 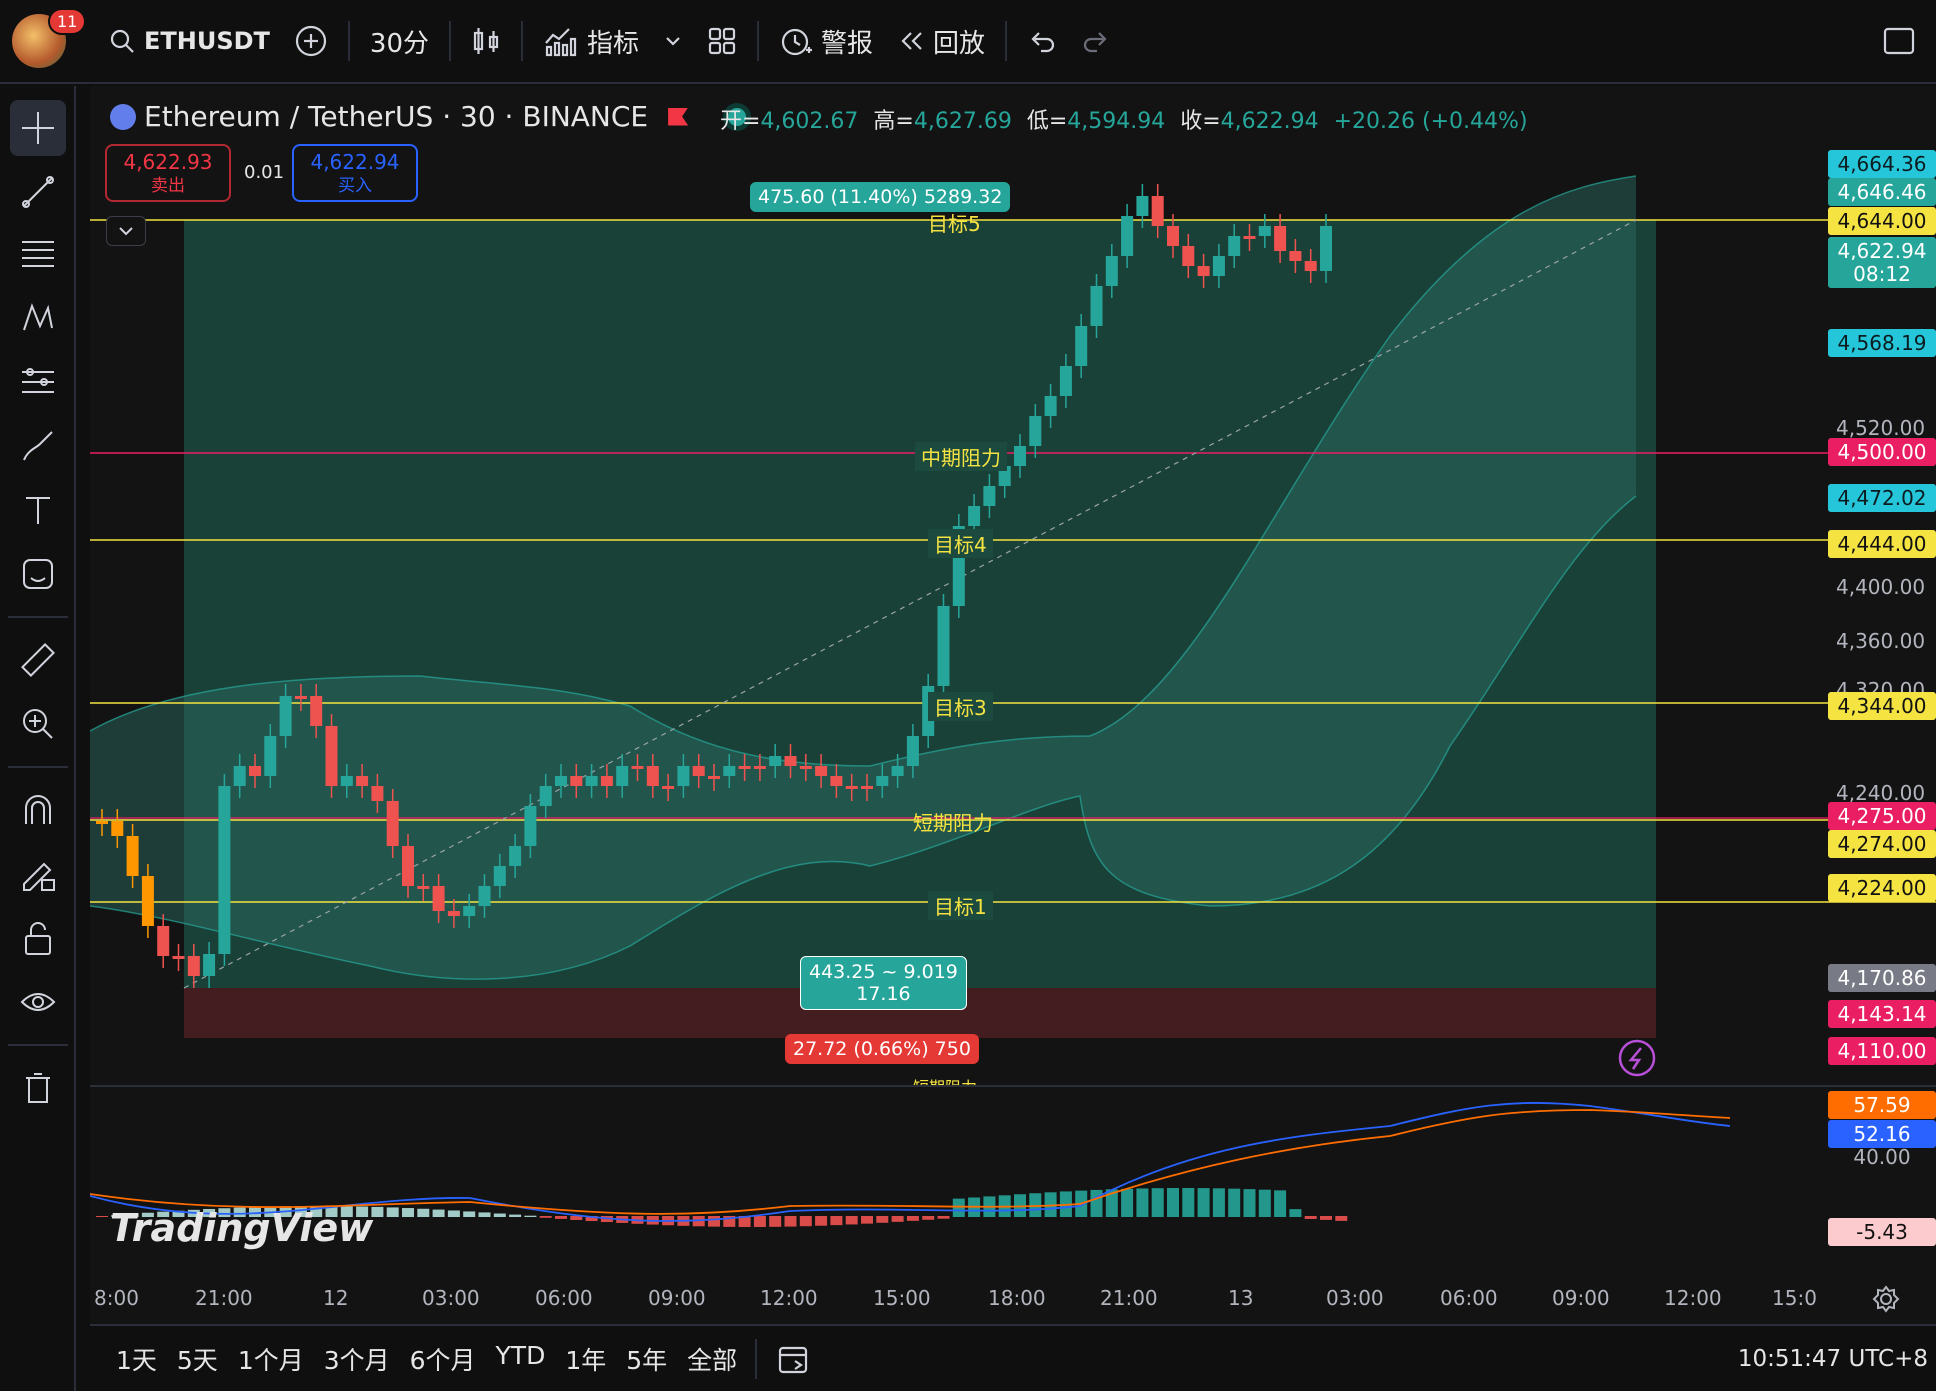 What do you see at coordinates (883, 994) in the screenshot?
I see `entry-badge-line2: 17.16` at bounding box center [883, 994].